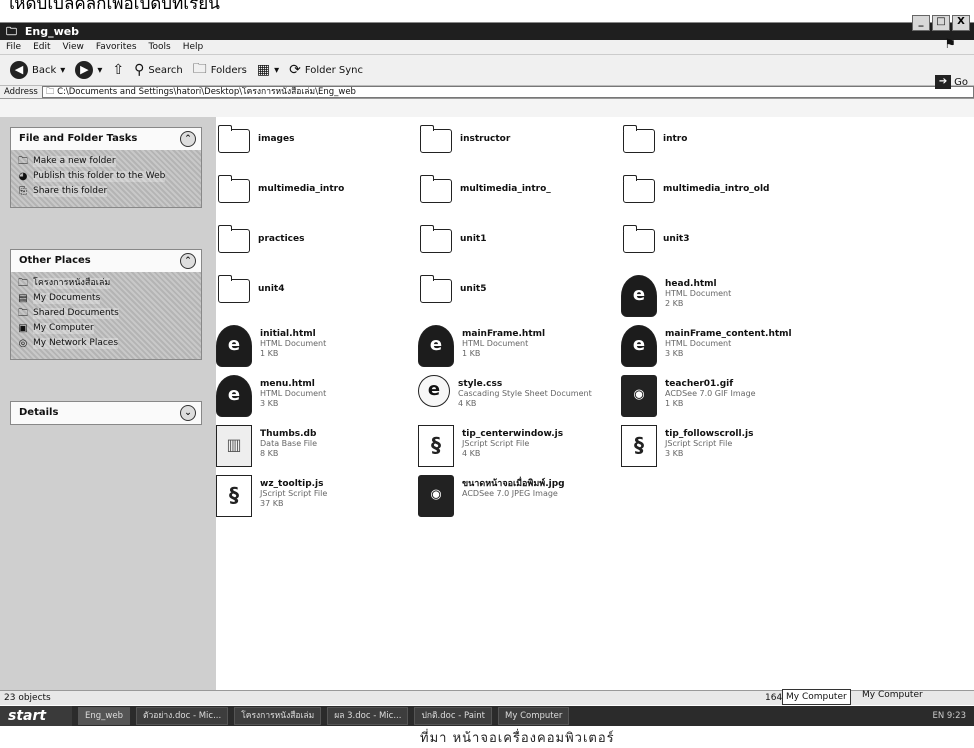 The height and width of the screenshot is (748, 974). Describe the element at coordinates (436, 496) in the screenshot. I see `img-file-icon: ◉` at that location.